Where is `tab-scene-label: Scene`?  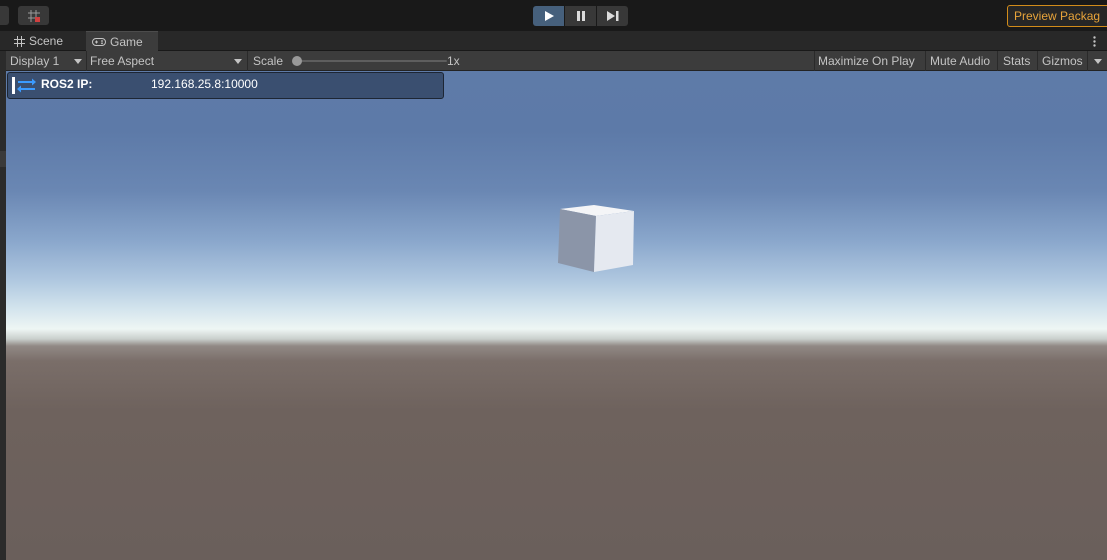
tab-scene-label: Scene is located at coordinates (46, 41).